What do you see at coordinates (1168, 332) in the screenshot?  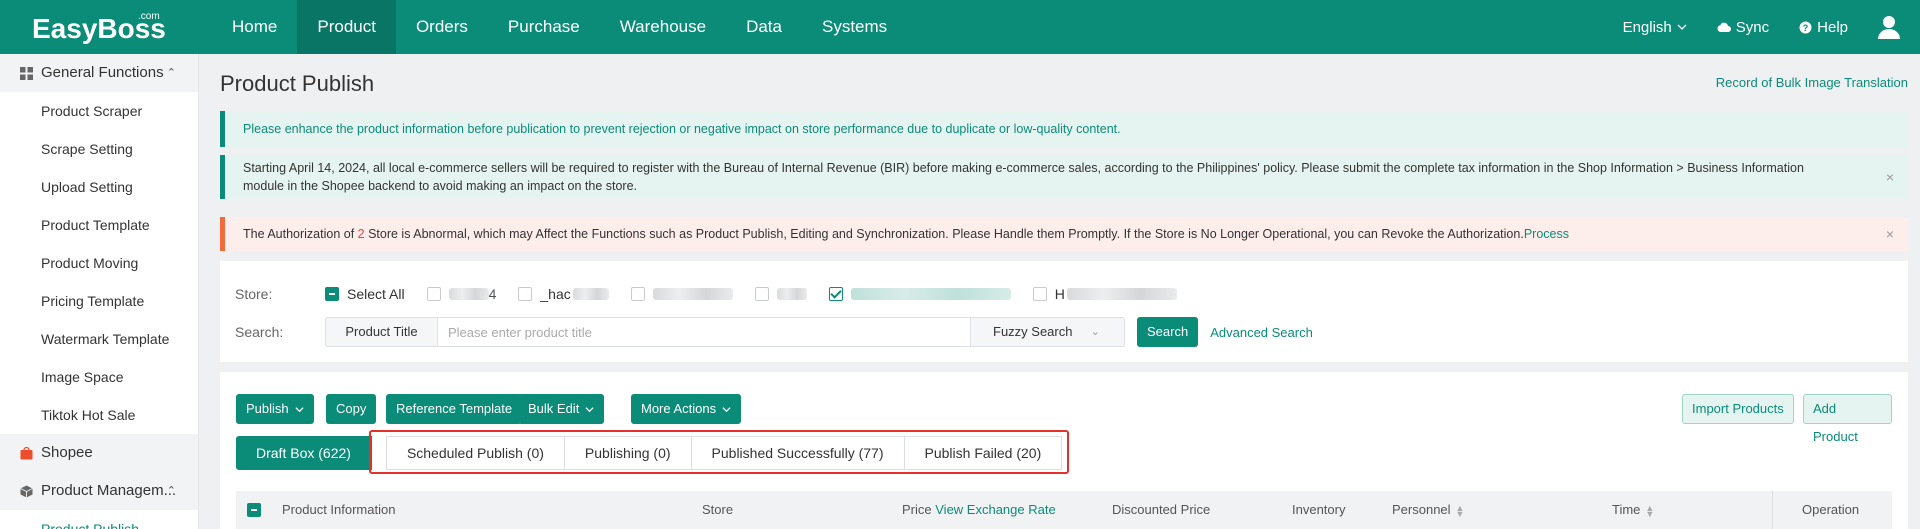 I see `search-button: Search` at bounding box center [1168, 332].